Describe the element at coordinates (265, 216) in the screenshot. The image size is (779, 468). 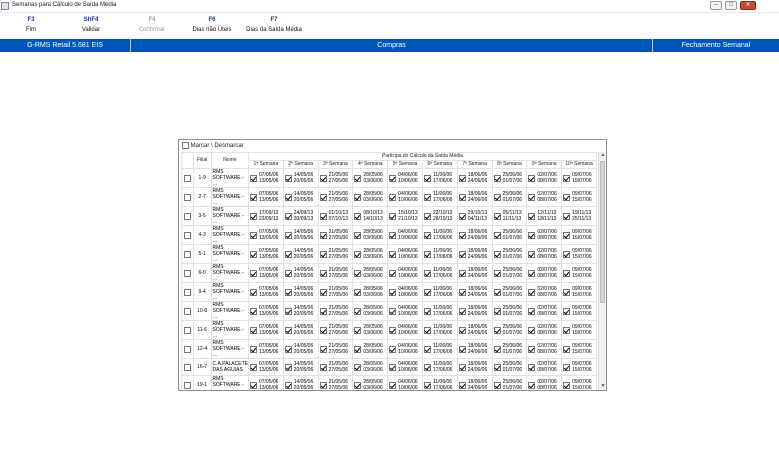
I see `week-cell: 17/09/13 23/09/13` at that location.